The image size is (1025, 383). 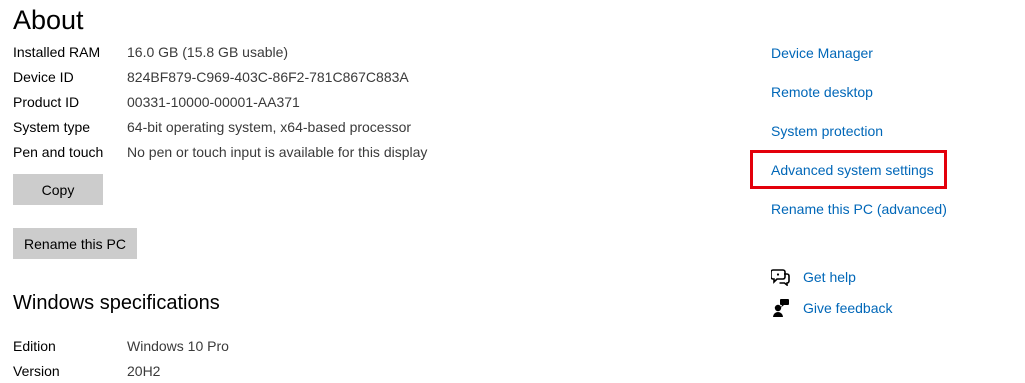 What do you see at coordinates (781, 308) in the screenshot?
I see `feedback-person-icon` at bounding box center [781, 308].